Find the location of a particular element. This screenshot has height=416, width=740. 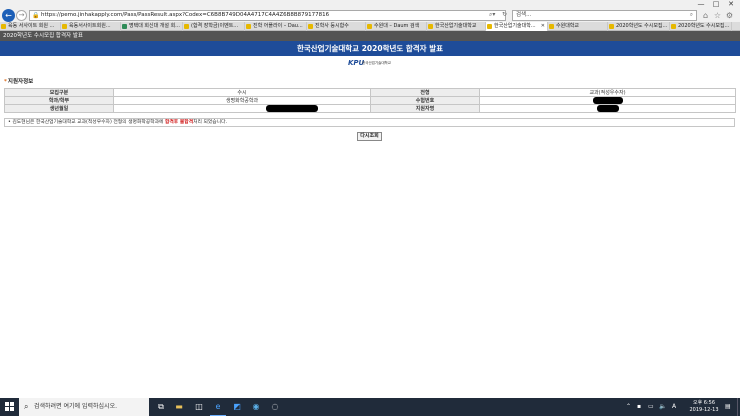

clock-time: 오후 6:56 is located at coordinates (704, 403).